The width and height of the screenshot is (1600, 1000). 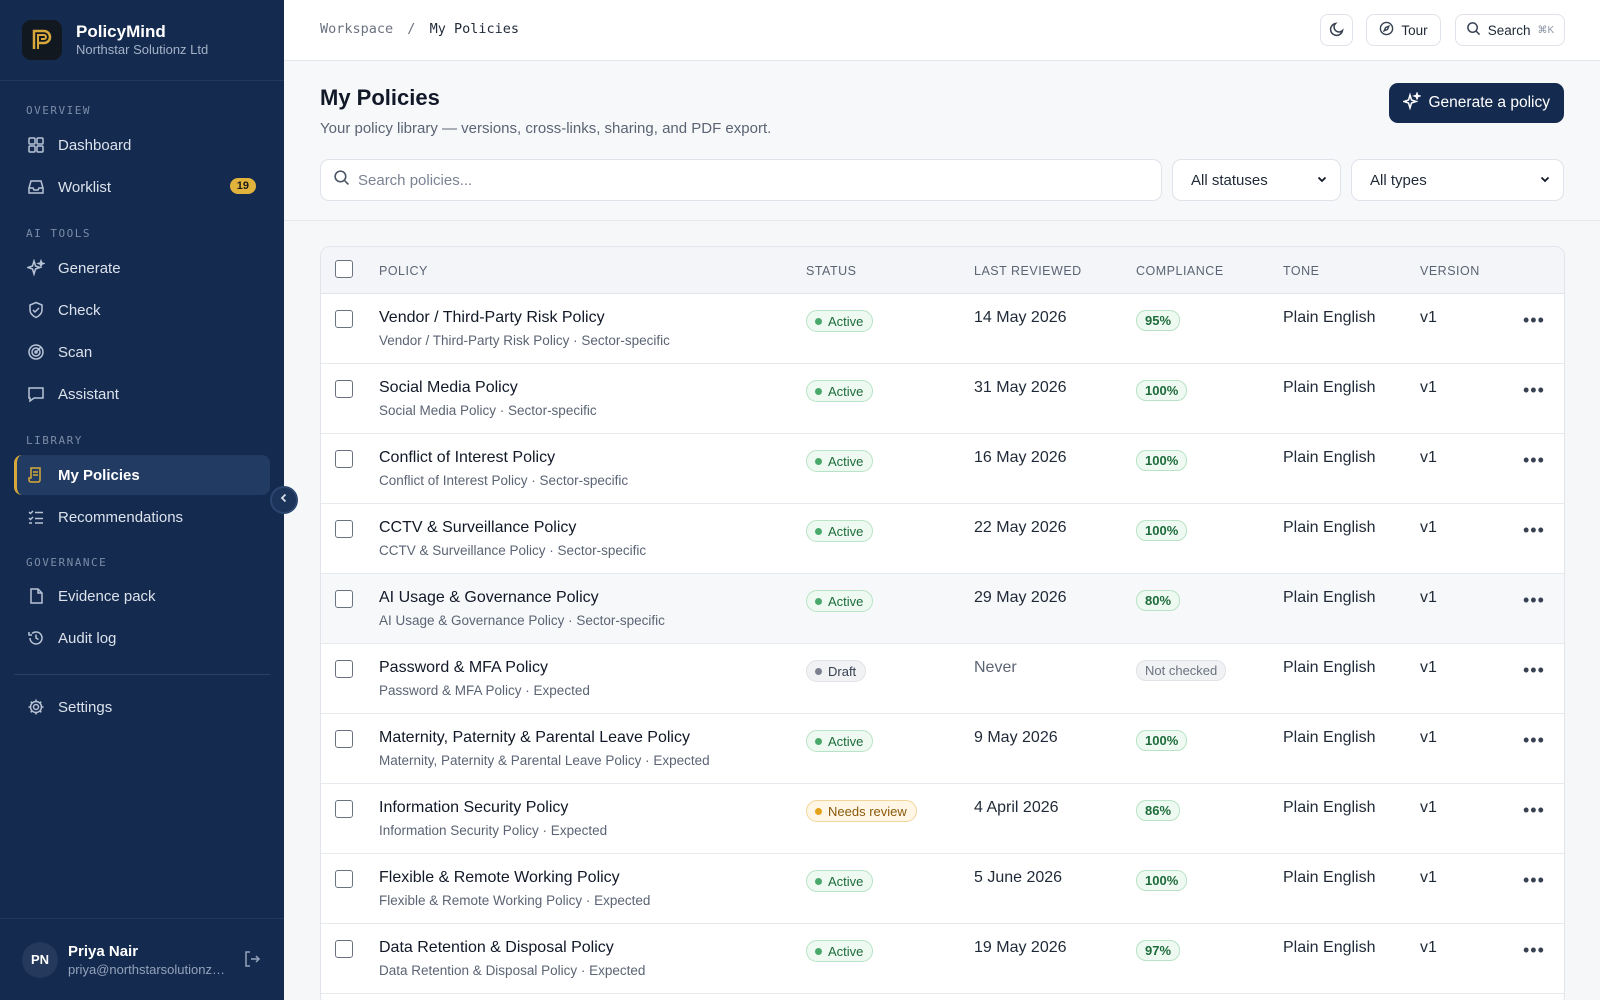 I want to click on column-header-last-reviewed: LAST REVIEWED, so click(x=1028, y=271).